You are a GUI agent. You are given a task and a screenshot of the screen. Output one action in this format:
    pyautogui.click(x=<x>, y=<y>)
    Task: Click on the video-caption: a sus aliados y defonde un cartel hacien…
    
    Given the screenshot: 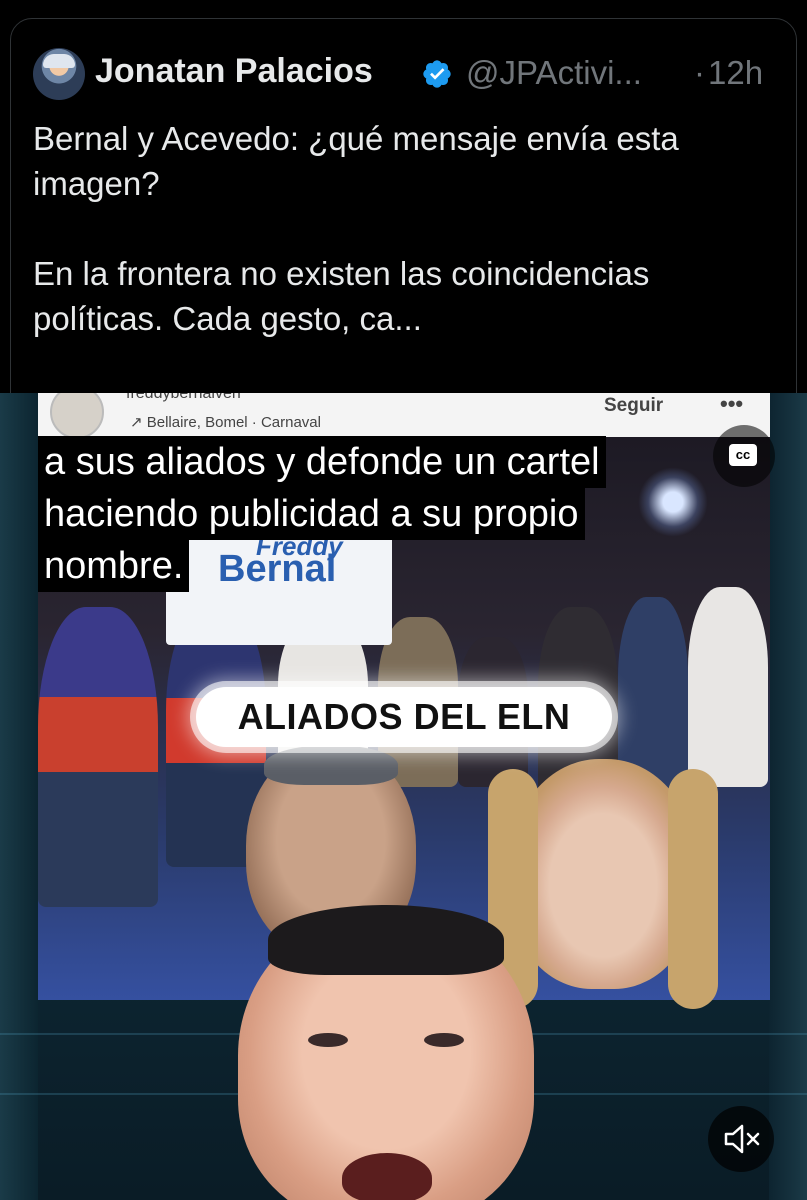 What is the action you would take?
    pyautogui.click(x=322, y=514)
    